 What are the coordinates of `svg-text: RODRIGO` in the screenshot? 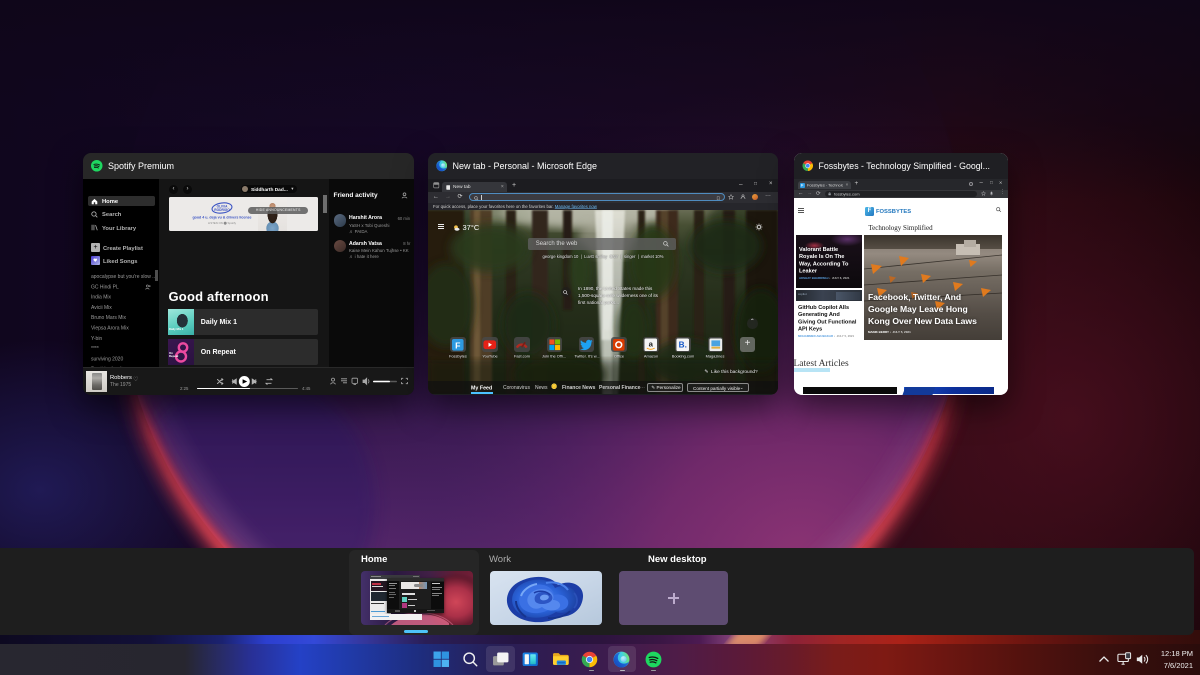 It's located at (222, 210).